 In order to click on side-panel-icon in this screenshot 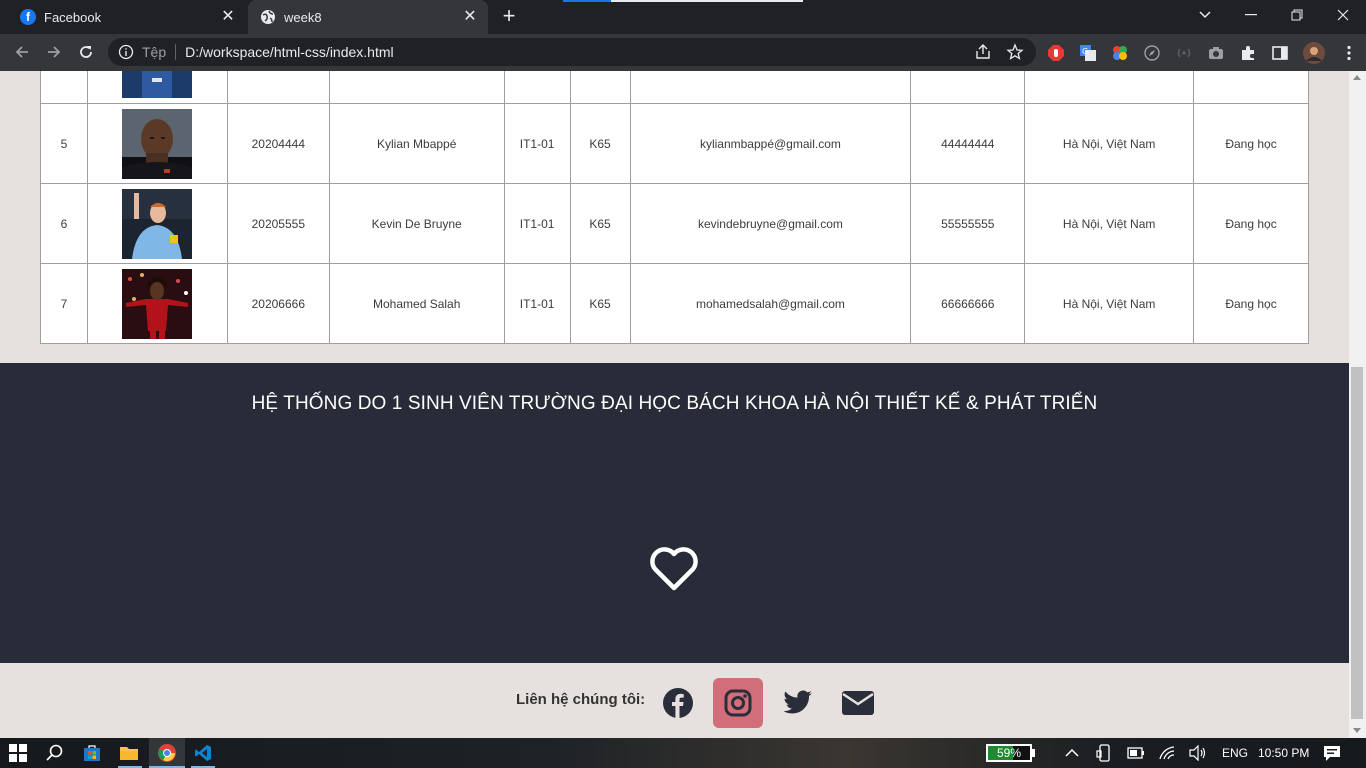, I will do `click(1280, 53)`.